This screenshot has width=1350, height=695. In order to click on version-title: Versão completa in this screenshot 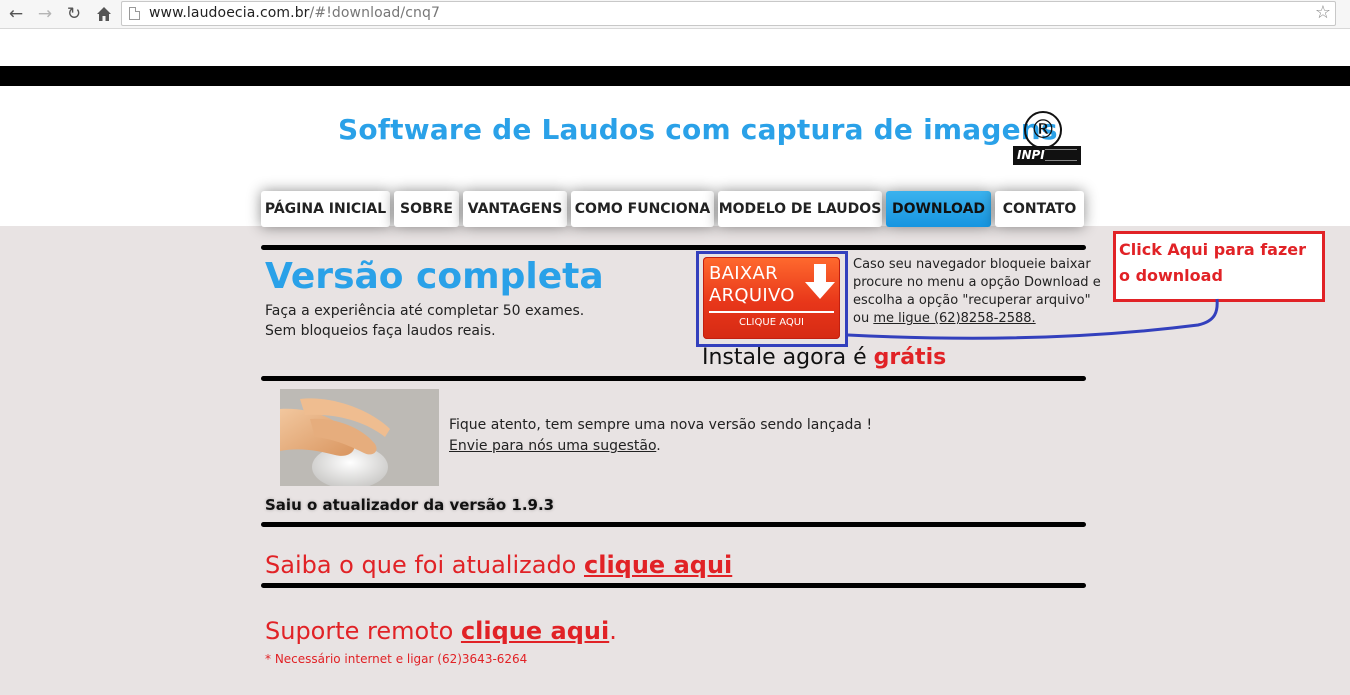, I will do `click(434, 276)`.